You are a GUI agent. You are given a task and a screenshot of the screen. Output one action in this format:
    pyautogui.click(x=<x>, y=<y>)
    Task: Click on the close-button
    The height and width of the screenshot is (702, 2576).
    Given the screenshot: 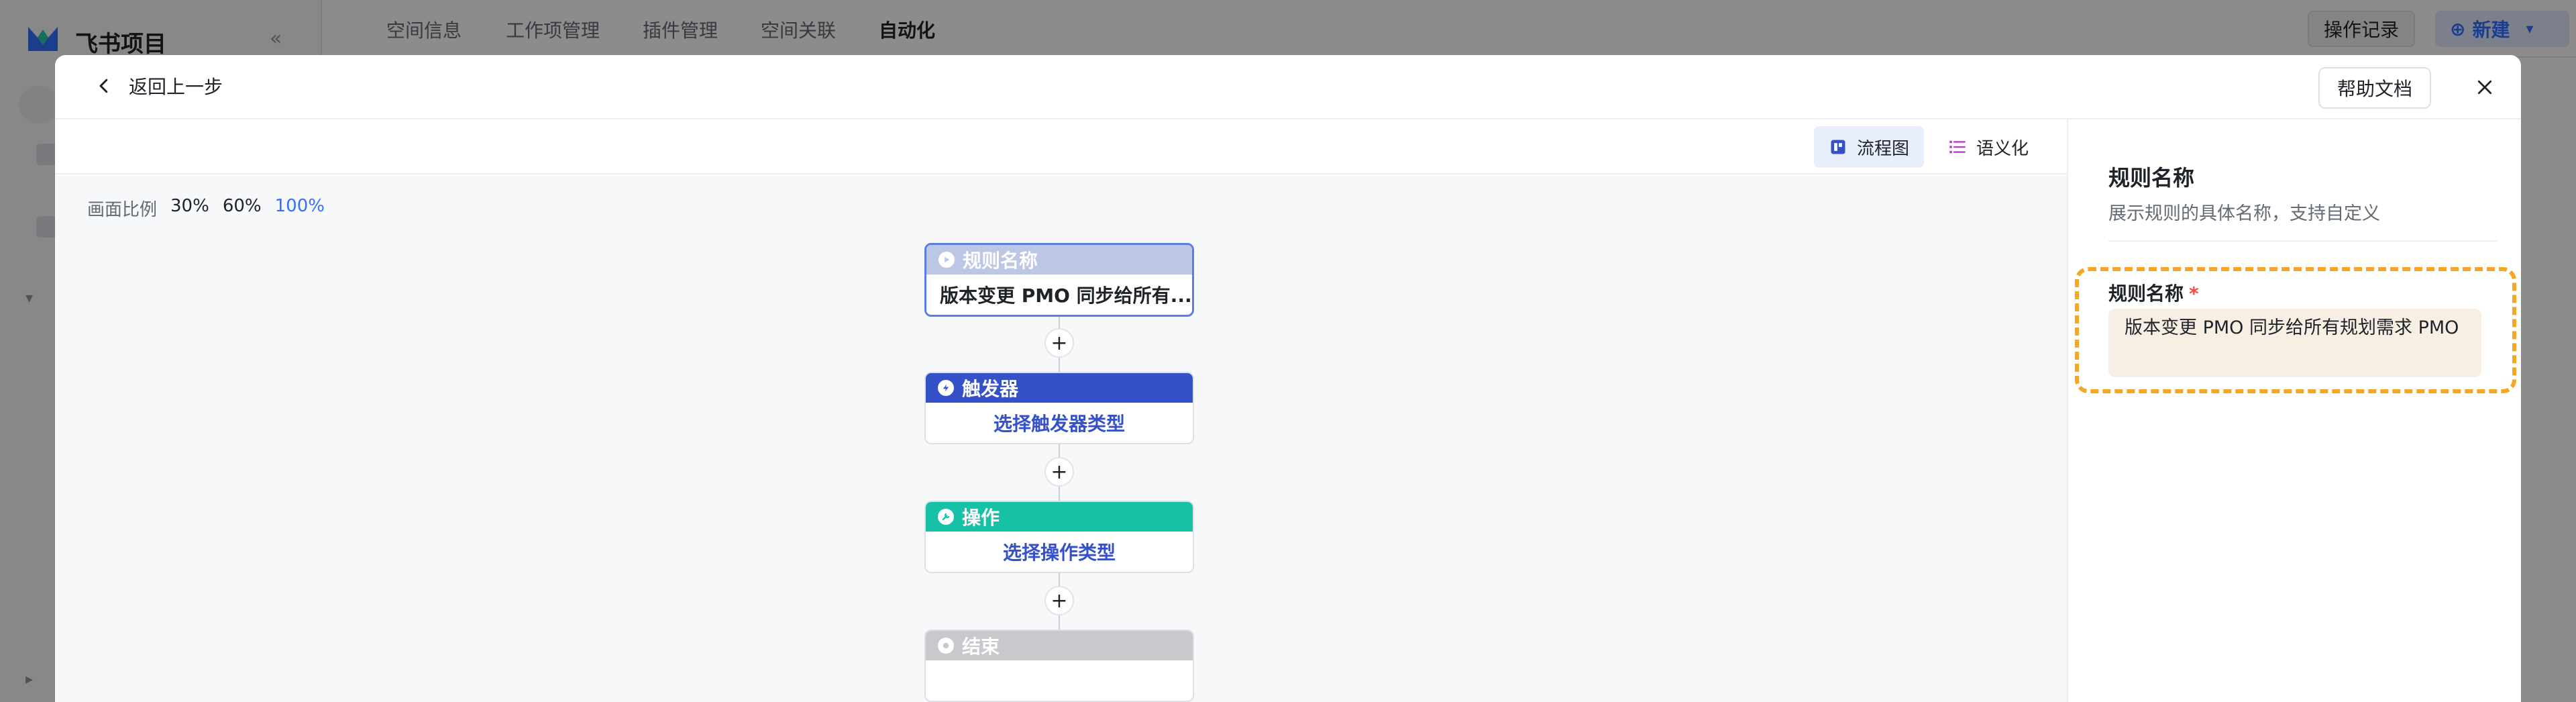 What is the action you would take?
    pyautogui.click(x=2485, y=87)
    